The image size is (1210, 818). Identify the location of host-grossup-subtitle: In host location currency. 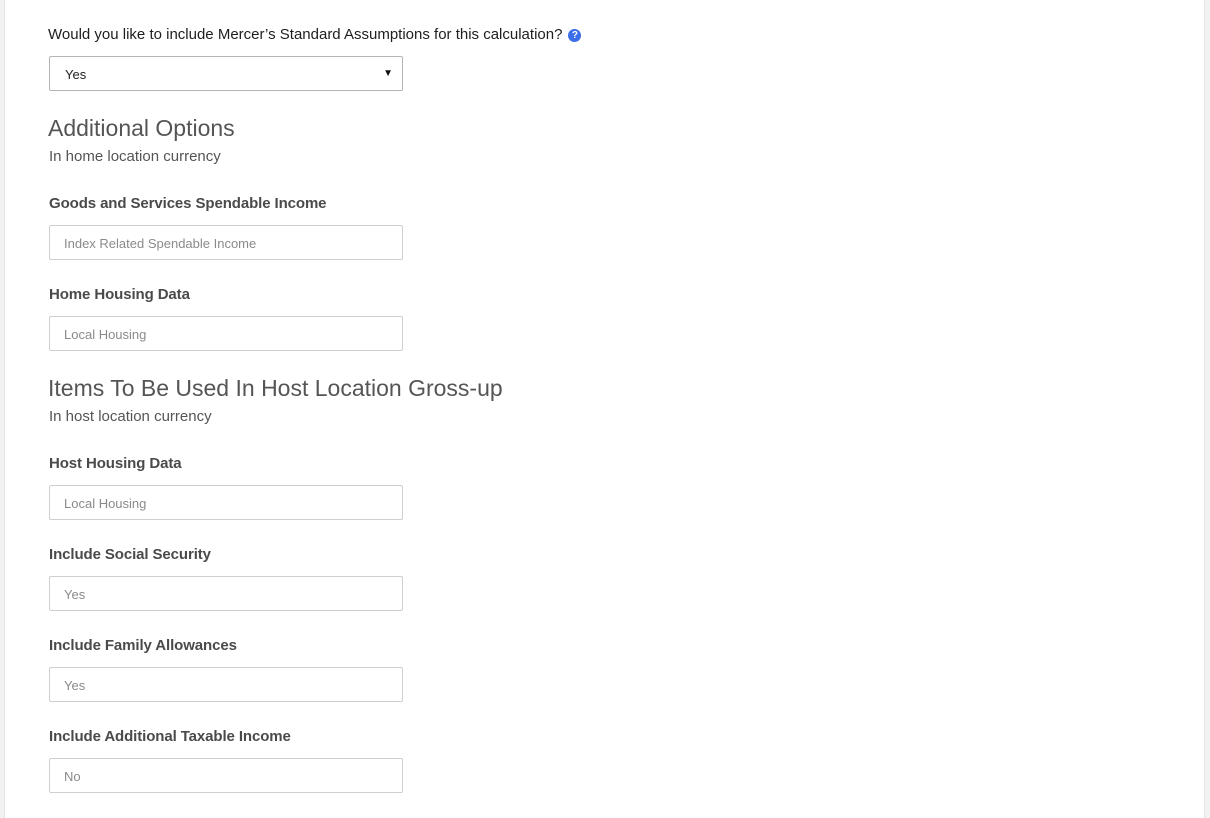
(130, 416).